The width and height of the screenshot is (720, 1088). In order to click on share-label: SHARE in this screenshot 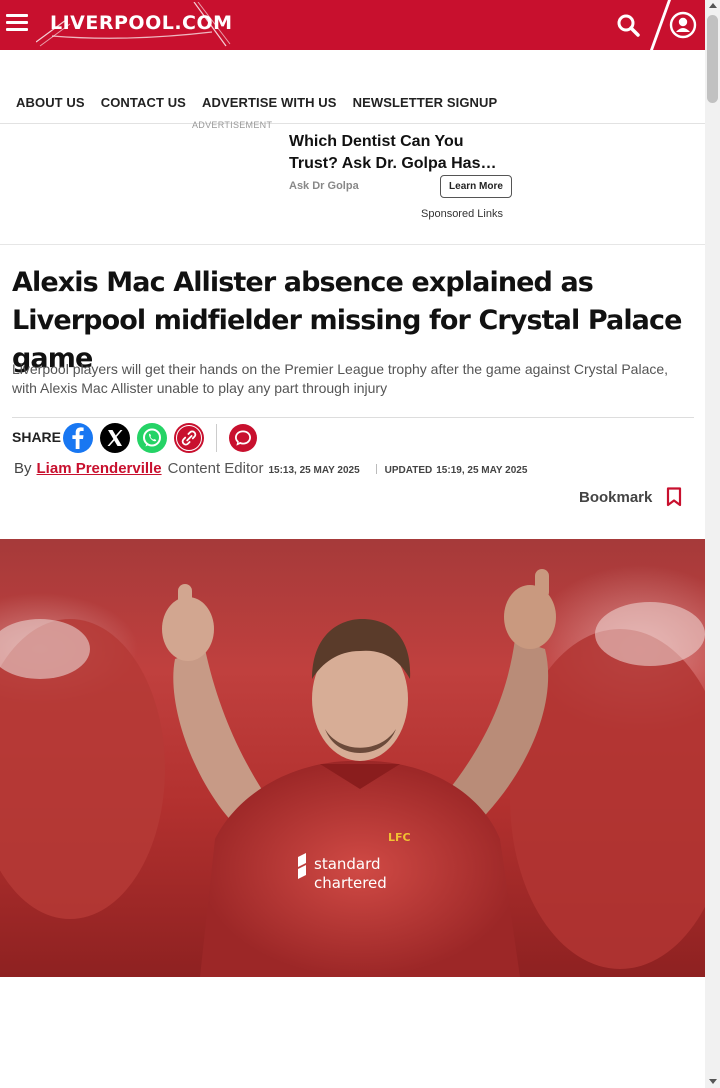, I will do `click(37, 437)`.